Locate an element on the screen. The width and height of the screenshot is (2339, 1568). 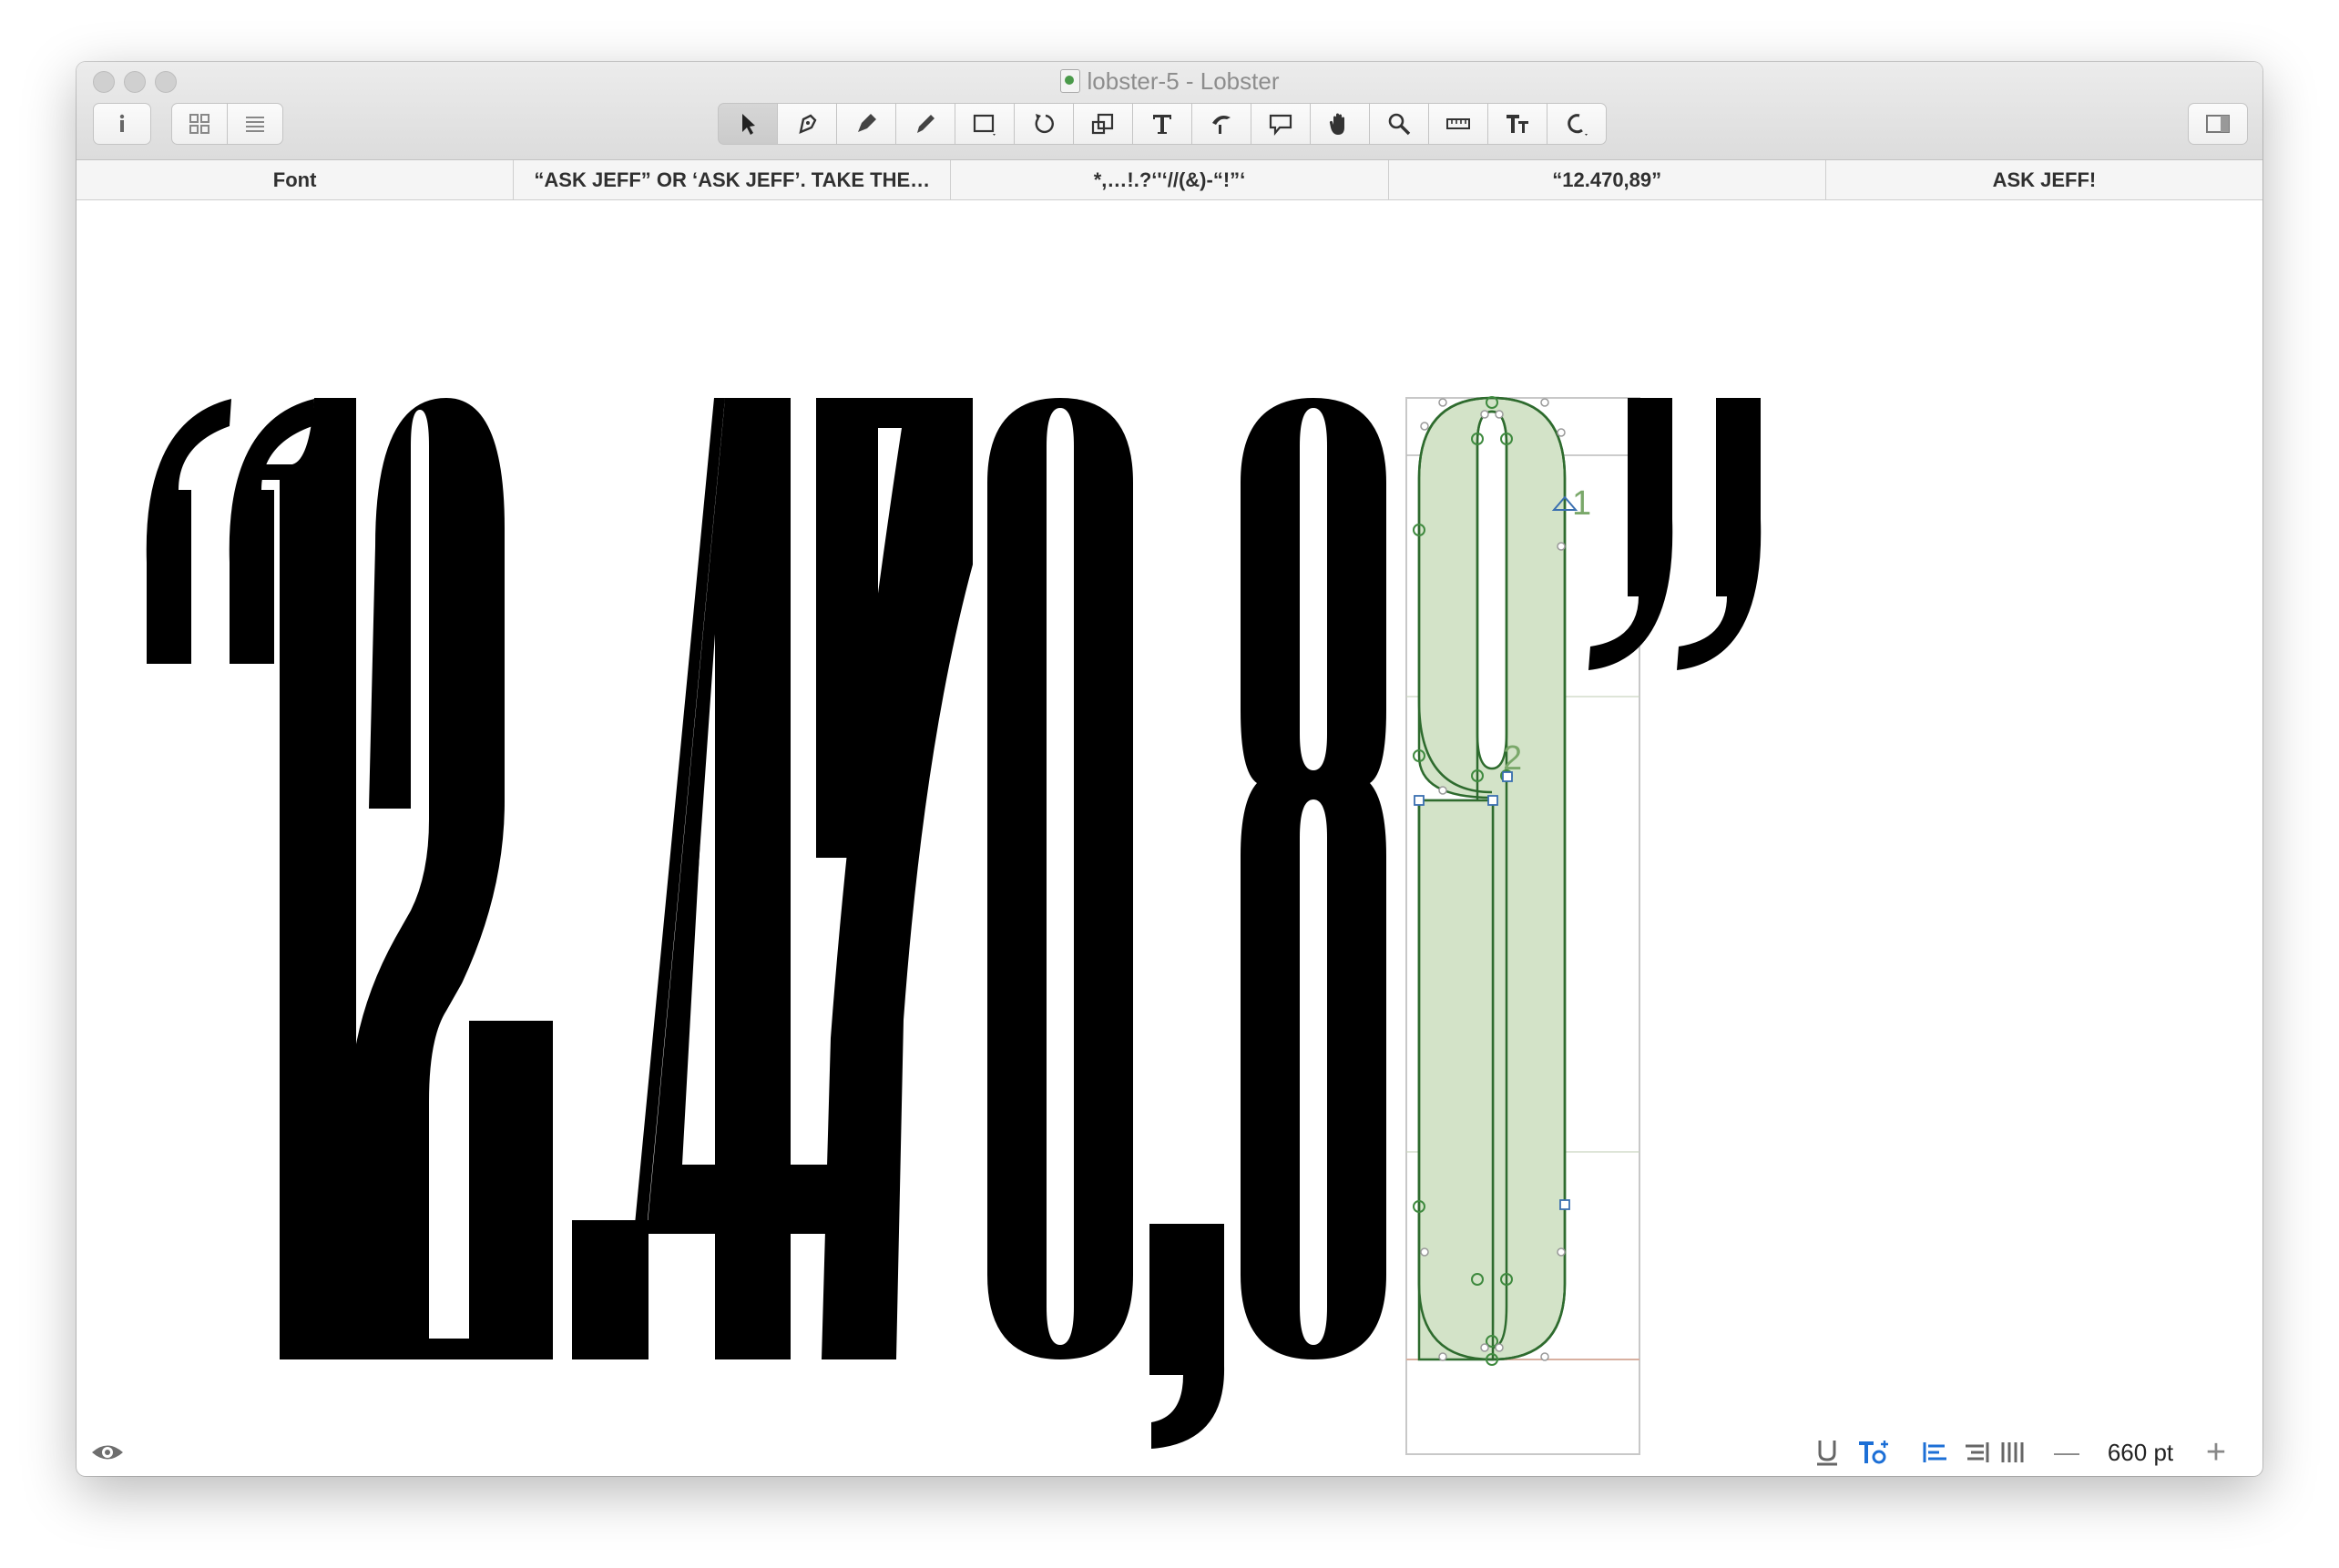
grid-view-button is located at coordinates (199, 124).